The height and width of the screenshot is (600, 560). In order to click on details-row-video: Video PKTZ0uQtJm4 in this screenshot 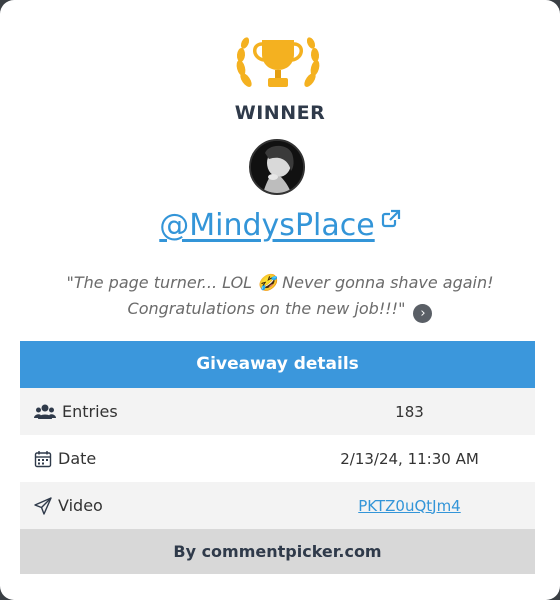, I will do `click(277, 505)`.